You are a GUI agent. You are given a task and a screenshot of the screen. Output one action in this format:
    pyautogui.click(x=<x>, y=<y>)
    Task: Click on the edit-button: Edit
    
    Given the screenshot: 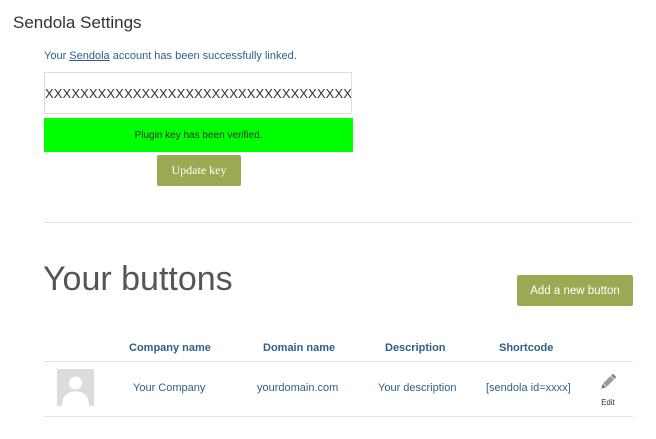 What is the action you would take?
    pyautogui.click(x=608, y=389)
    